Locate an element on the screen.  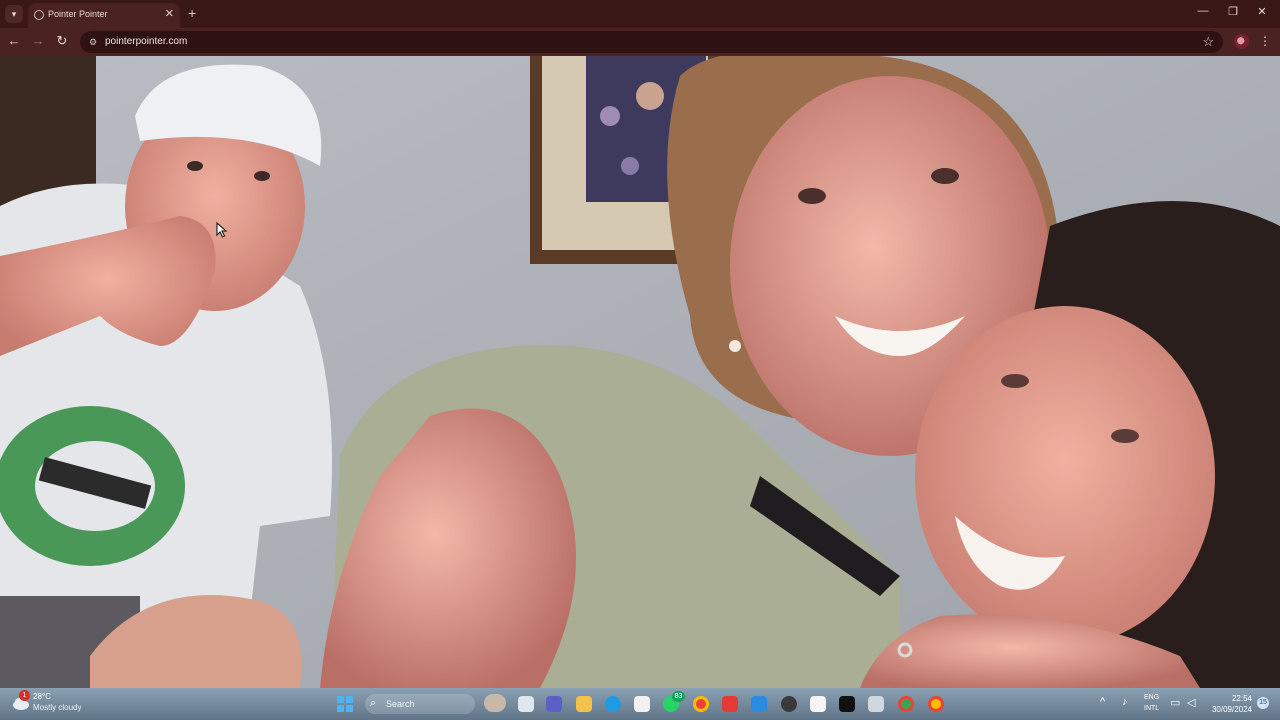
reload-button: ↻ is located at coordinates (62, 41).